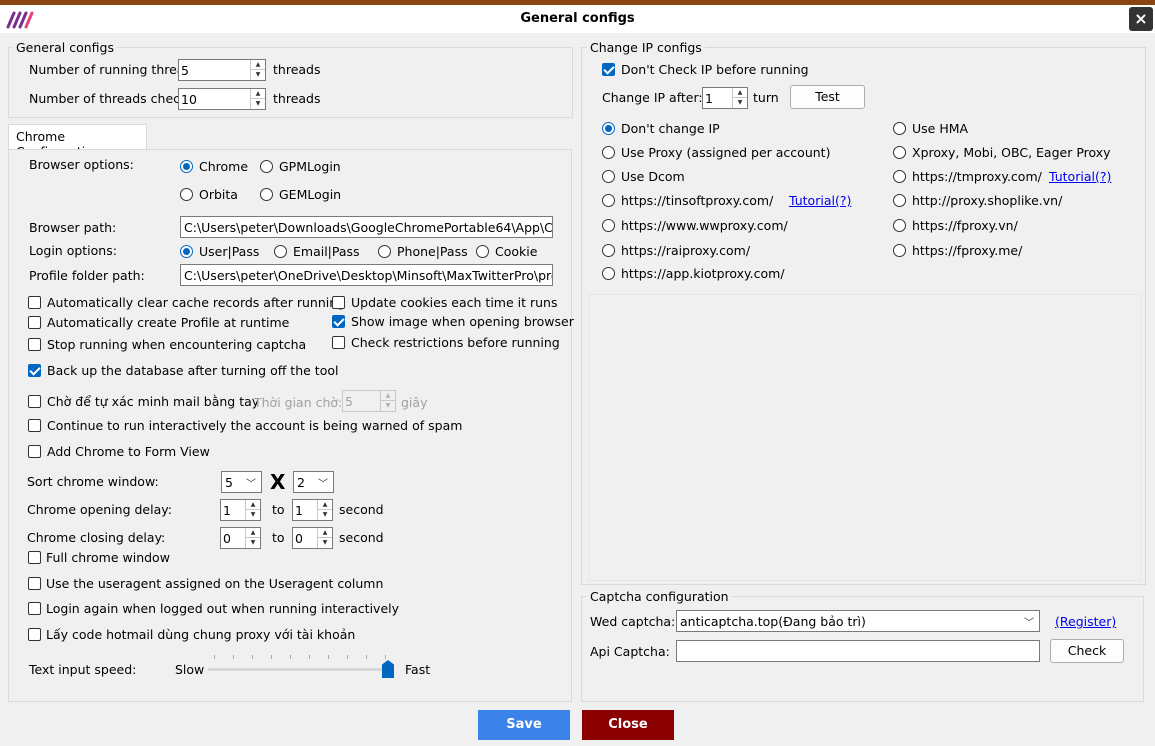 This screenshot has width=1155, height=746. What do you see at coordinates (190, 669) in the screenshot?
I see `slow-label: Slow` at bounding box center [190, 669].